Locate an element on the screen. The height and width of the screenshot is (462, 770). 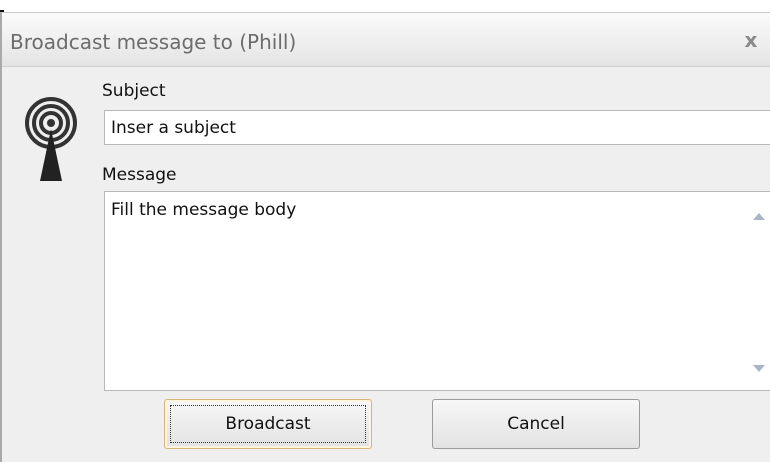
cancel-button: Cancel is located at coordinates (536, 424).